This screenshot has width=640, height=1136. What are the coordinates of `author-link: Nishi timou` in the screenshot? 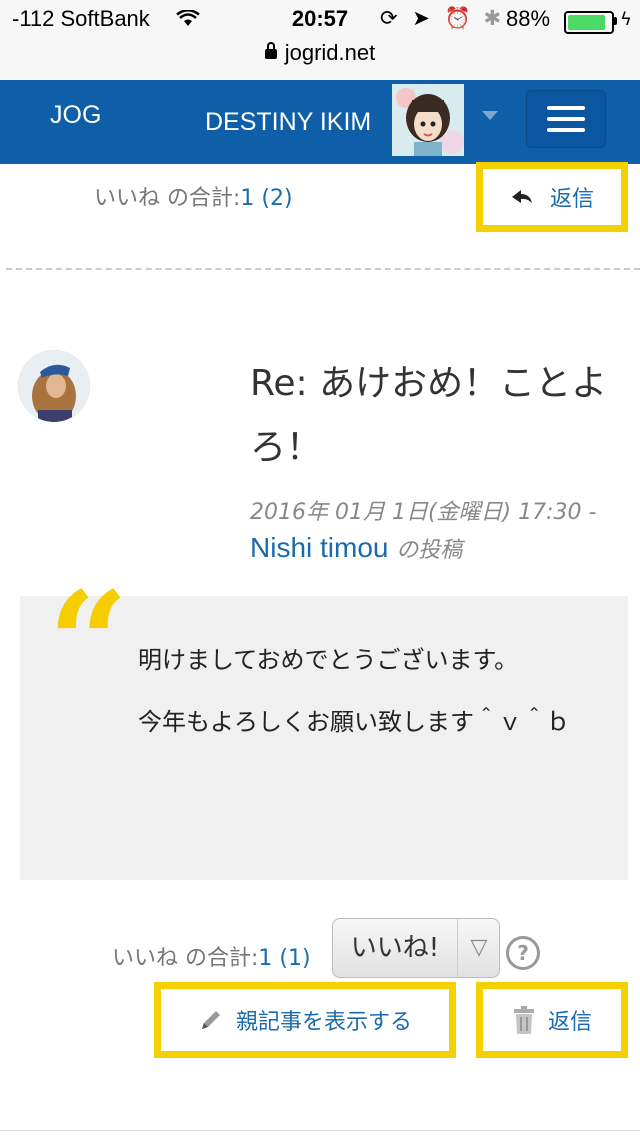 It's located at (319, 547).